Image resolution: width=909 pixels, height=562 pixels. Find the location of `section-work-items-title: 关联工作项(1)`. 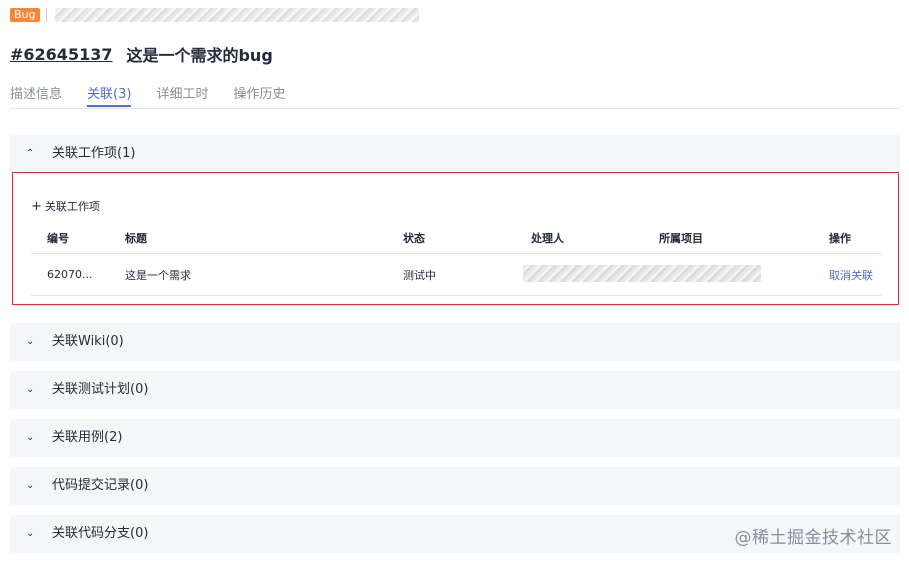

section-work-items-title: 关联工作项(1) is located at coordinates (94, 153).